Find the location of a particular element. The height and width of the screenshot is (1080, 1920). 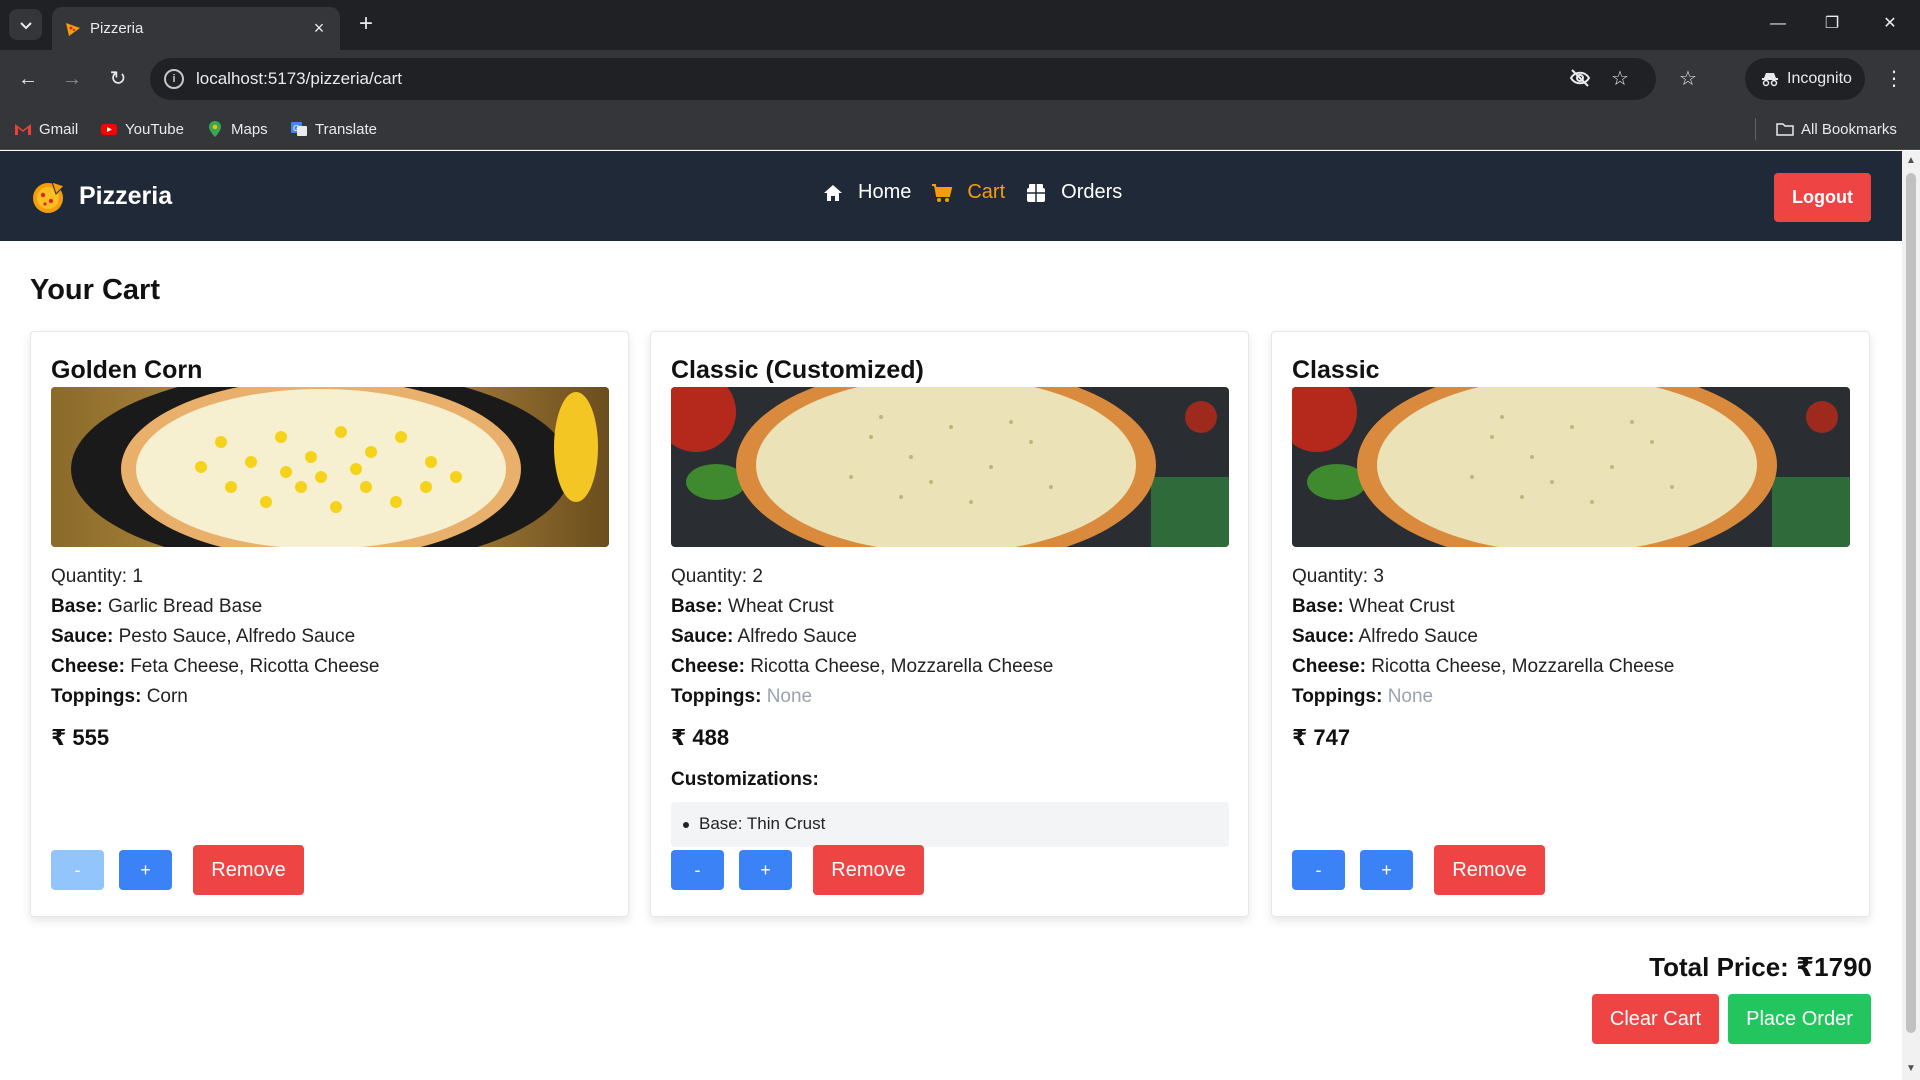

bookmark-maps: Maps is located at coordinates (237, 129).